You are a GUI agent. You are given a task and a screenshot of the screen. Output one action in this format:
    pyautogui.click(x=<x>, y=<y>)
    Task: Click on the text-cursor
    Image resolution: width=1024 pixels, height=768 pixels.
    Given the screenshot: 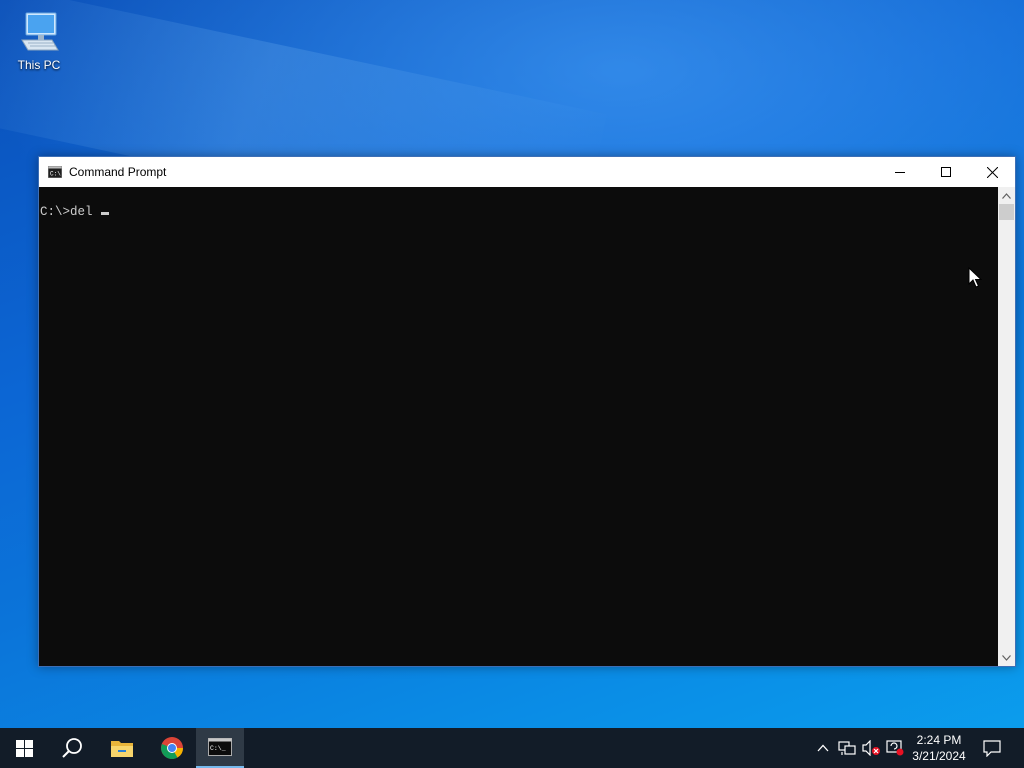 What is the action you would take?
    pyautogui.click(x=105, y=213)
    